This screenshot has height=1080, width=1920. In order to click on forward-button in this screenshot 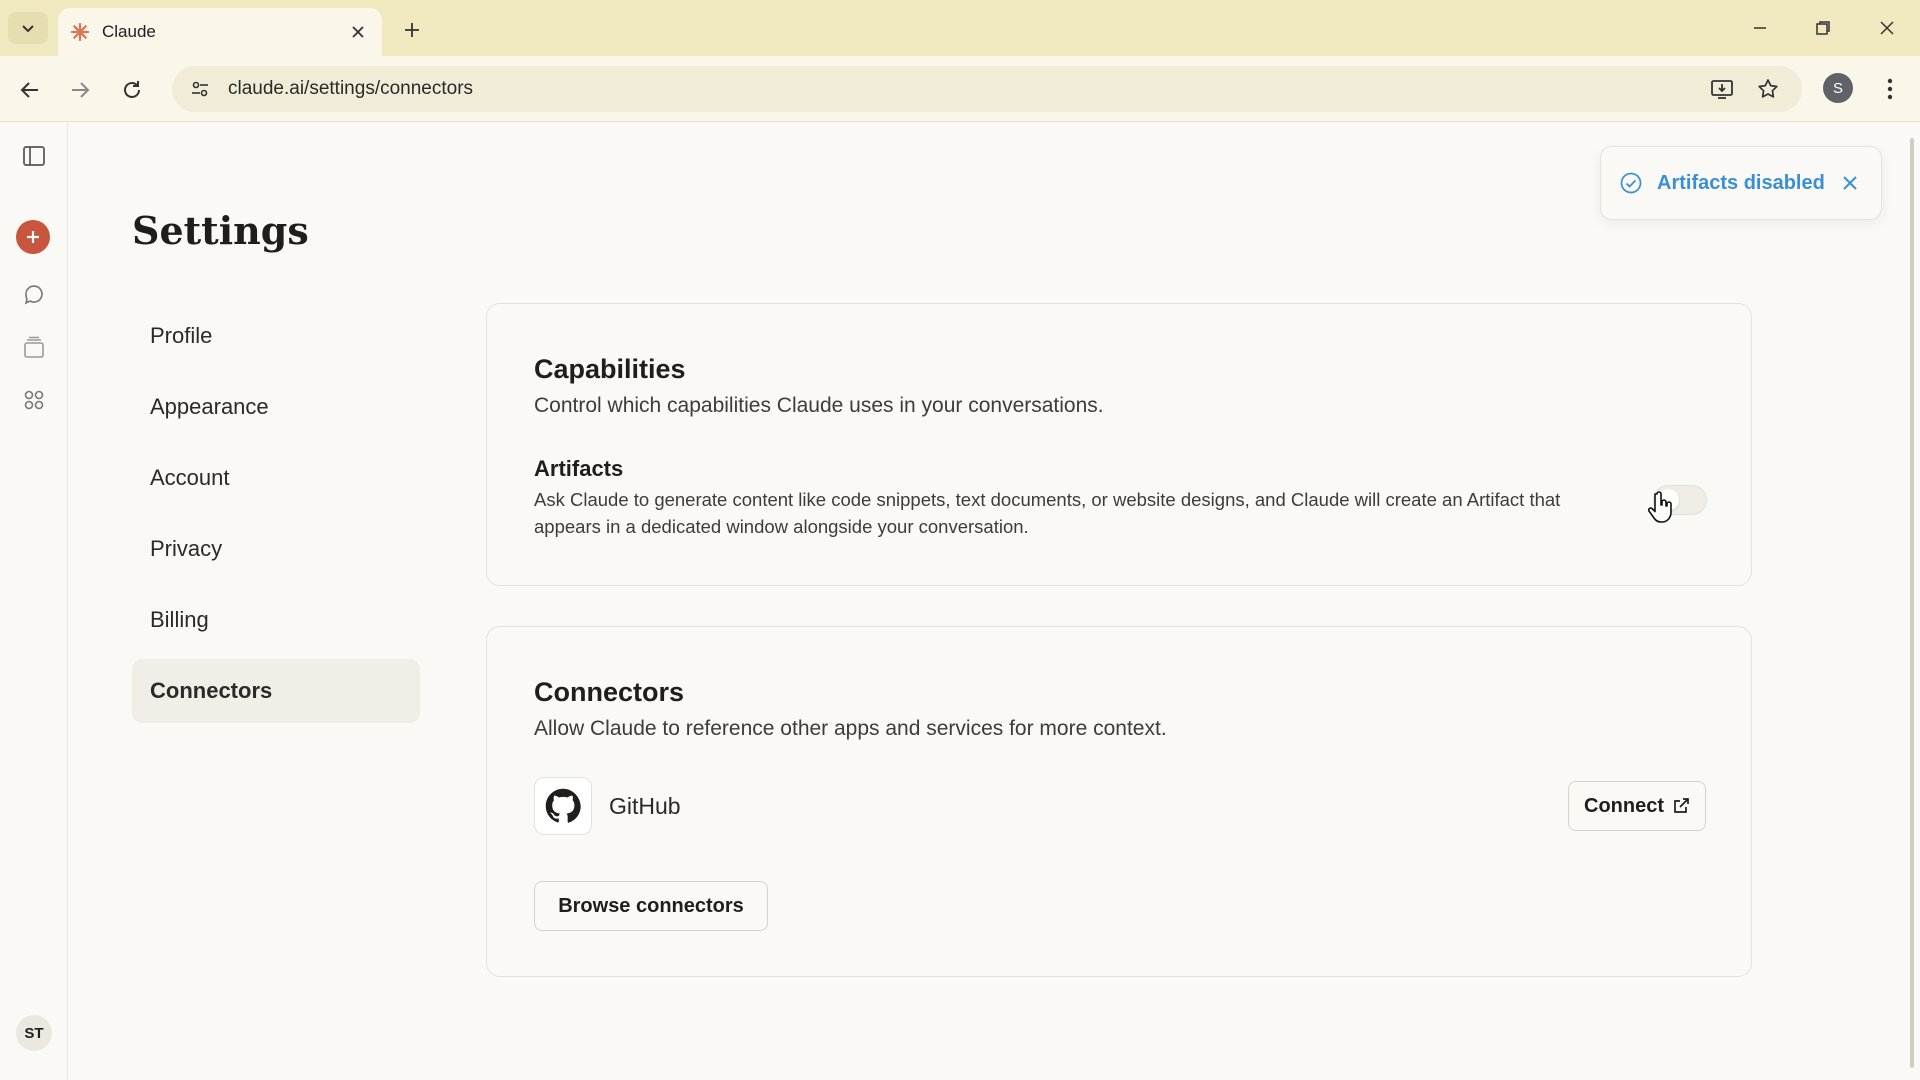, I will do `click(80, 90)`.